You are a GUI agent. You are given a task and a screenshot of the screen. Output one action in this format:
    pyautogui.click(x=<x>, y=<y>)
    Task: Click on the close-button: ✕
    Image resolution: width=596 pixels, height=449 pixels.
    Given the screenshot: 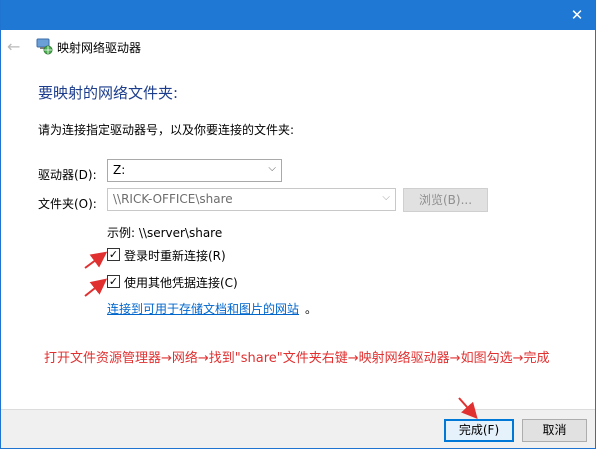 What is the action you would take?
    pyautogui.click(x=576, y=15)
    